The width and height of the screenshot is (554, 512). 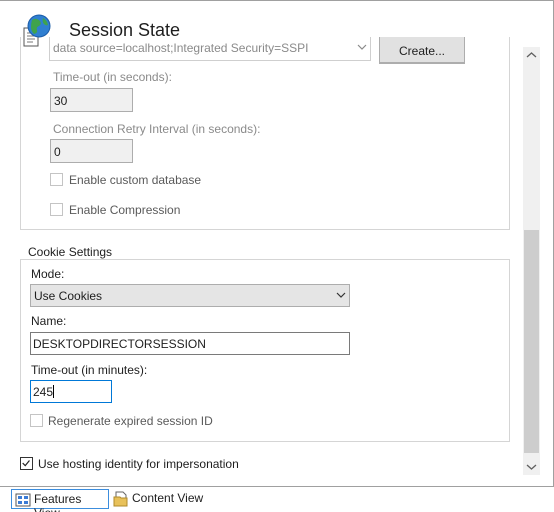 I want to click on mode-select: Use Cookies, so click(x=190, y=295).